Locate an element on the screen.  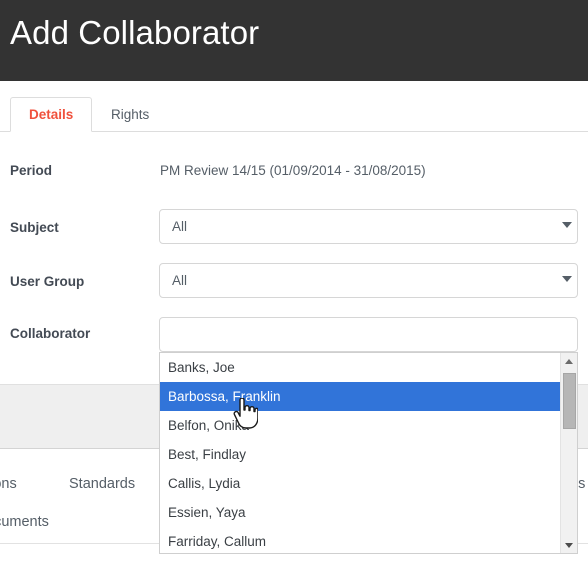
tab-rights: Rights is located at coordinates (130, 114).